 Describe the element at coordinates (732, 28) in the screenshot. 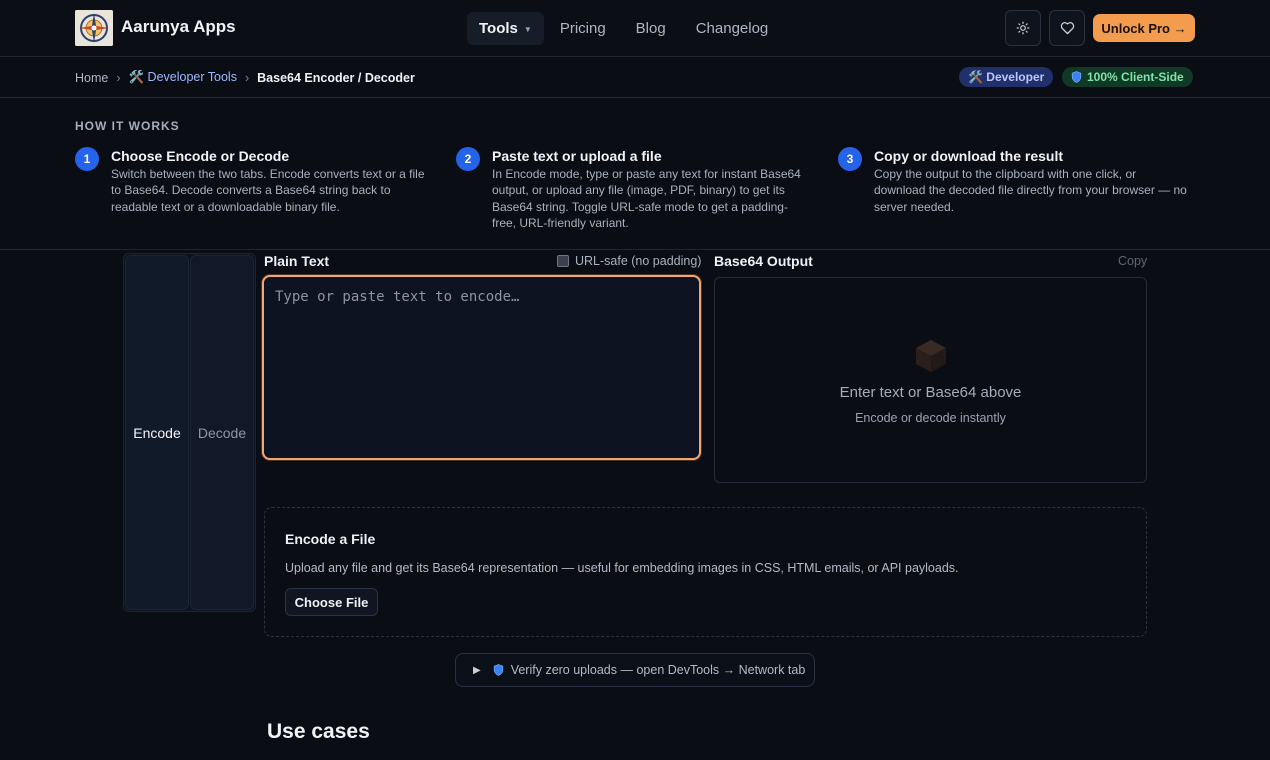

I see `nav-changelog: Changelog` at that location.